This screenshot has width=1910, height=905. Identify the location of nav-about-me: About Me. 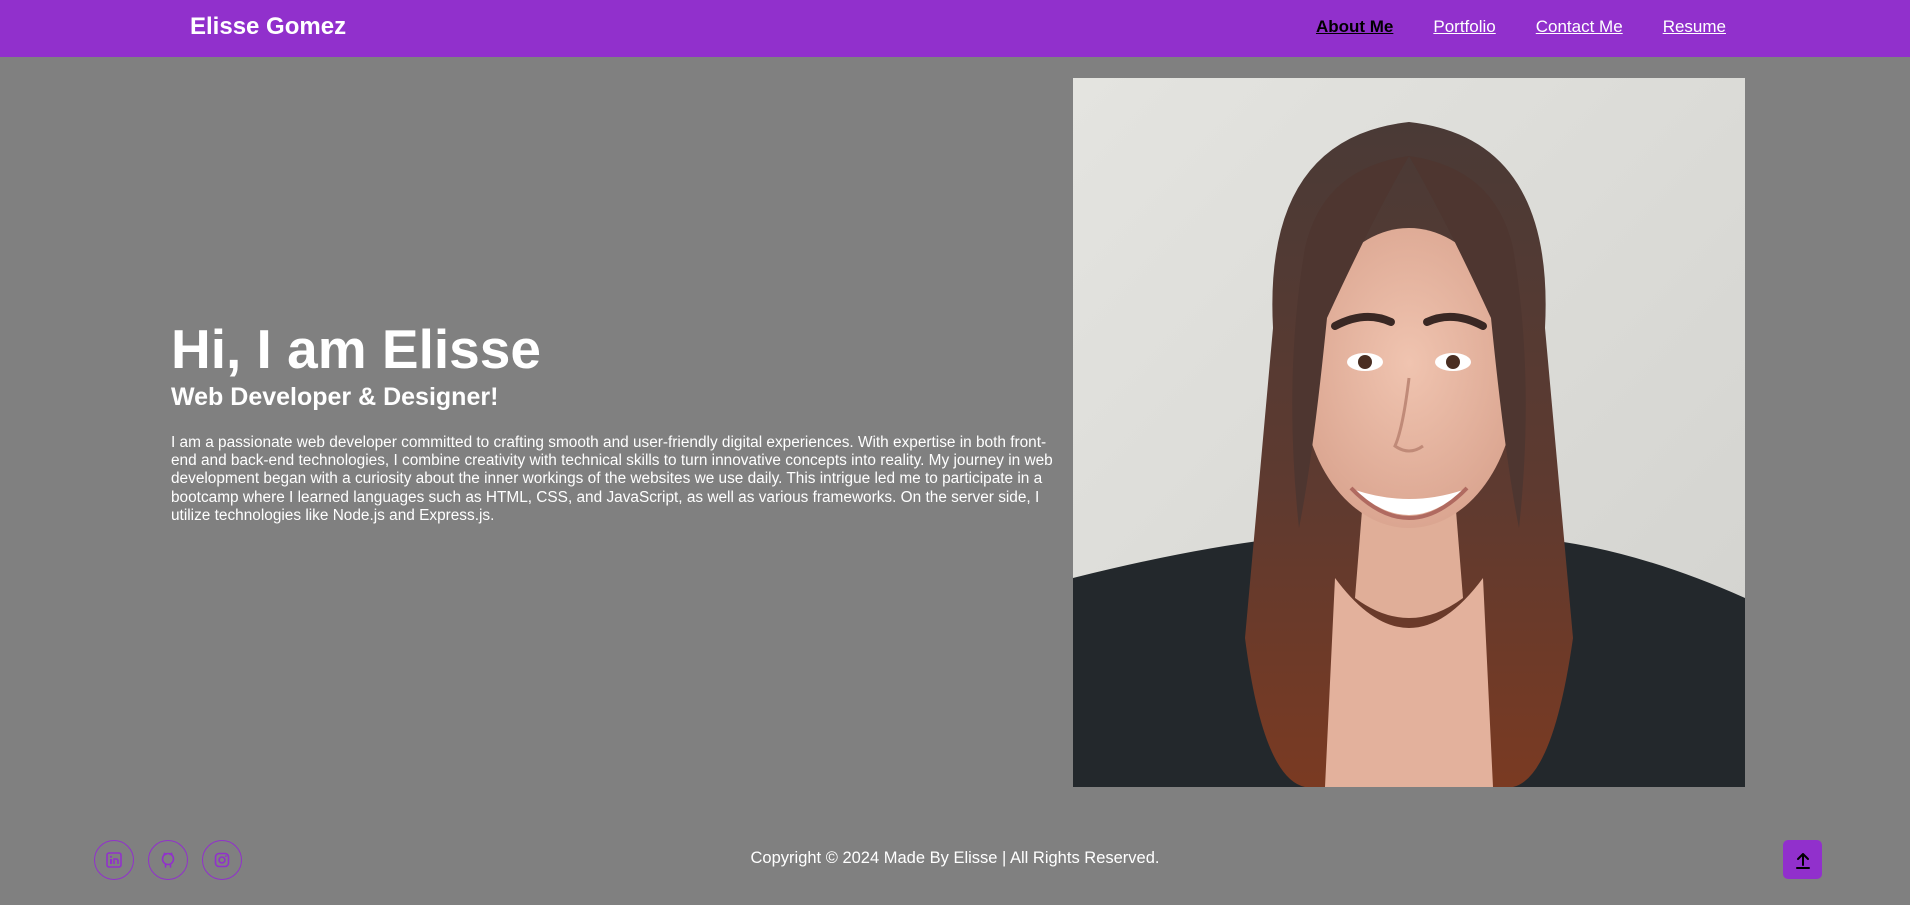
(1354, 27).